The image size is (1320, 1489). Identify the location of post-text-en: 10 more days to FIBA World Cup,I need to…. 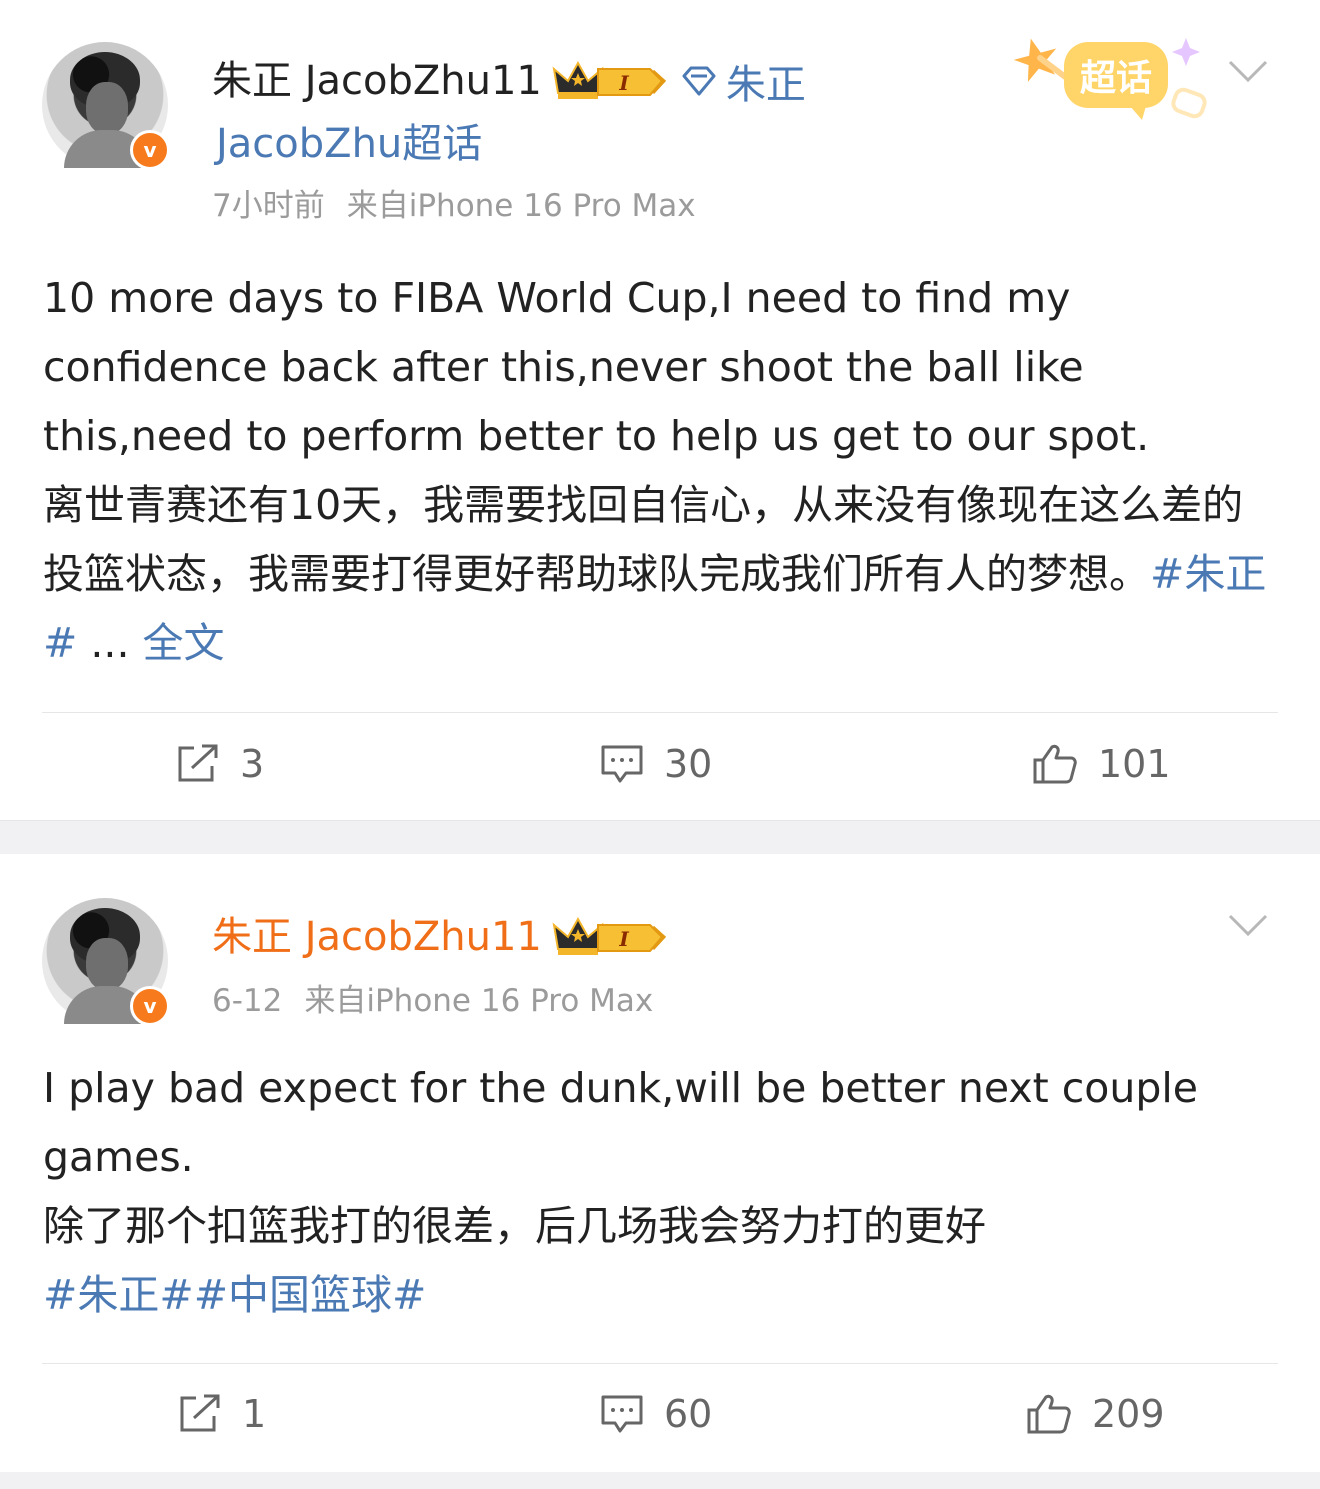
(596, 367).